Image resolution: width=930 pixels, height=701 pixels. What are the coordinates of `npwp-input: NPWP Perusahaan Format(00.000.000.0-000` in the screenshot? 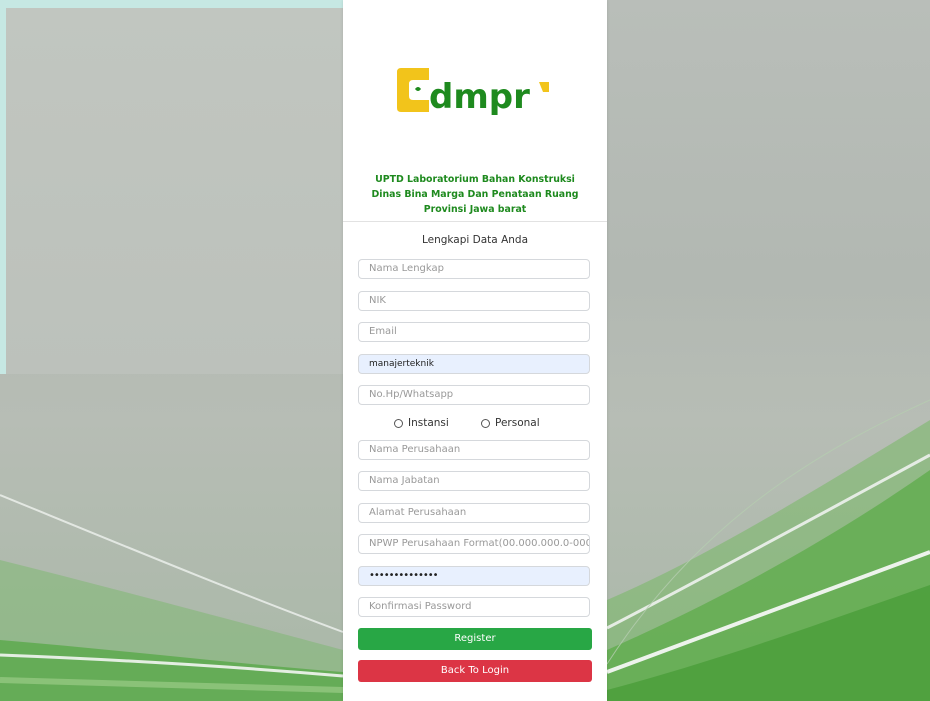 It's located at (474, 544).